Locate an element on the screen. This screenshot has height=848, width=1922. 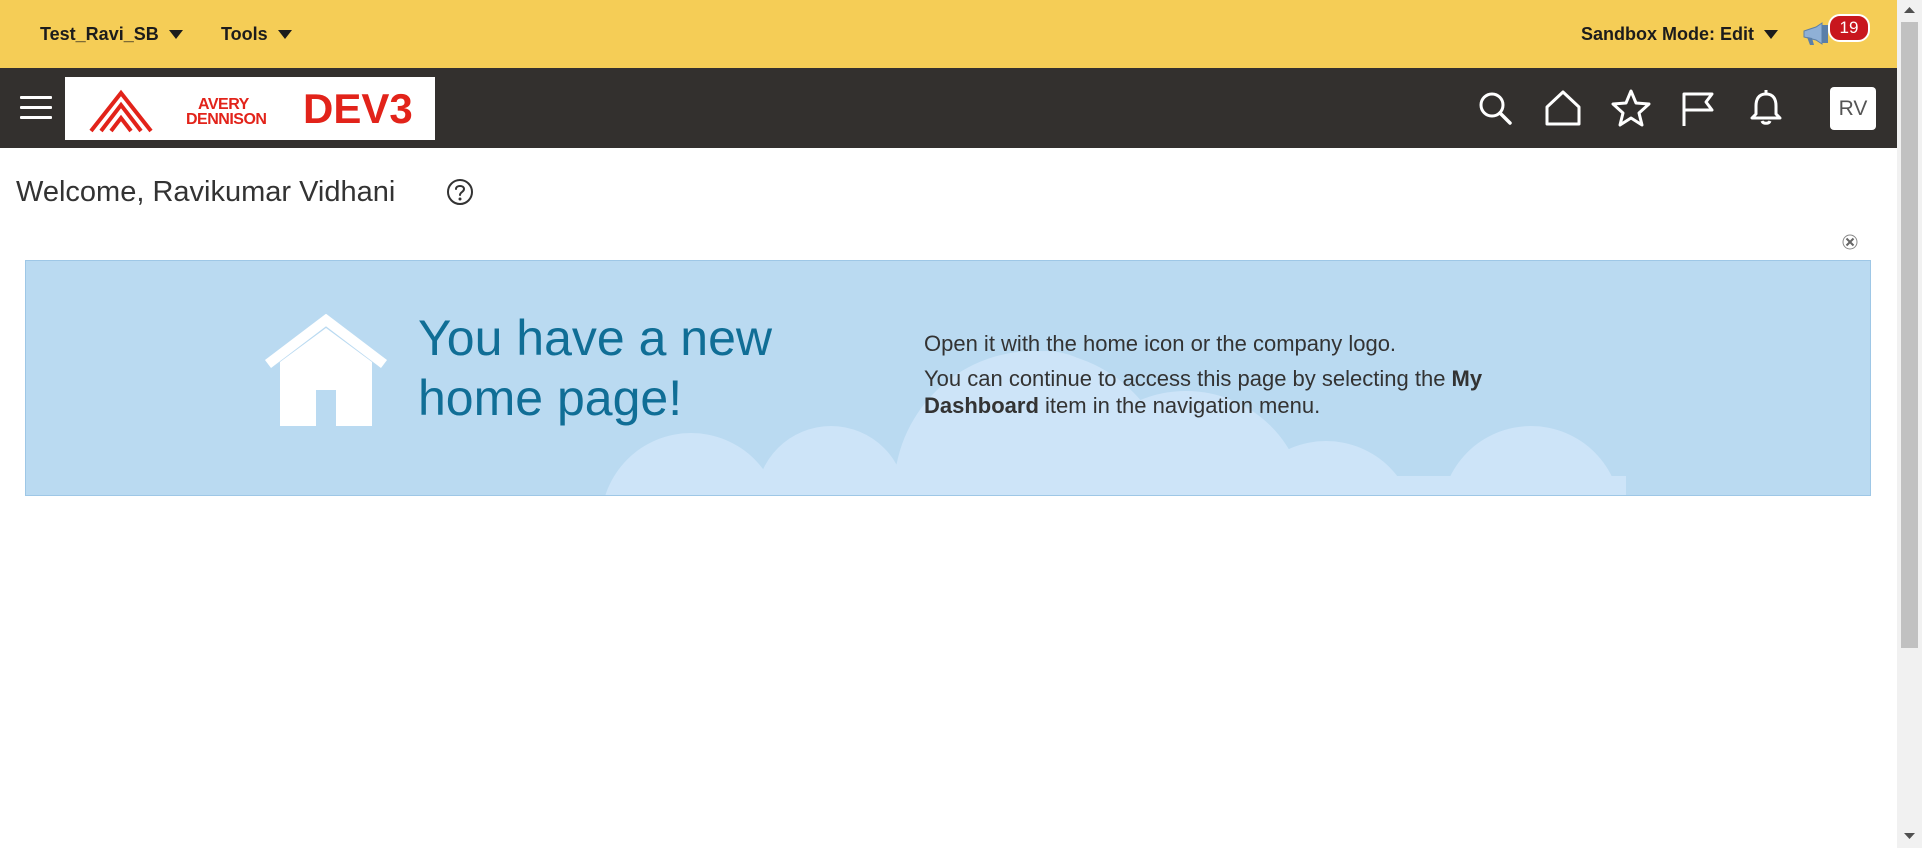
vertical-scrollbar is located at coordinates (1909, 424).